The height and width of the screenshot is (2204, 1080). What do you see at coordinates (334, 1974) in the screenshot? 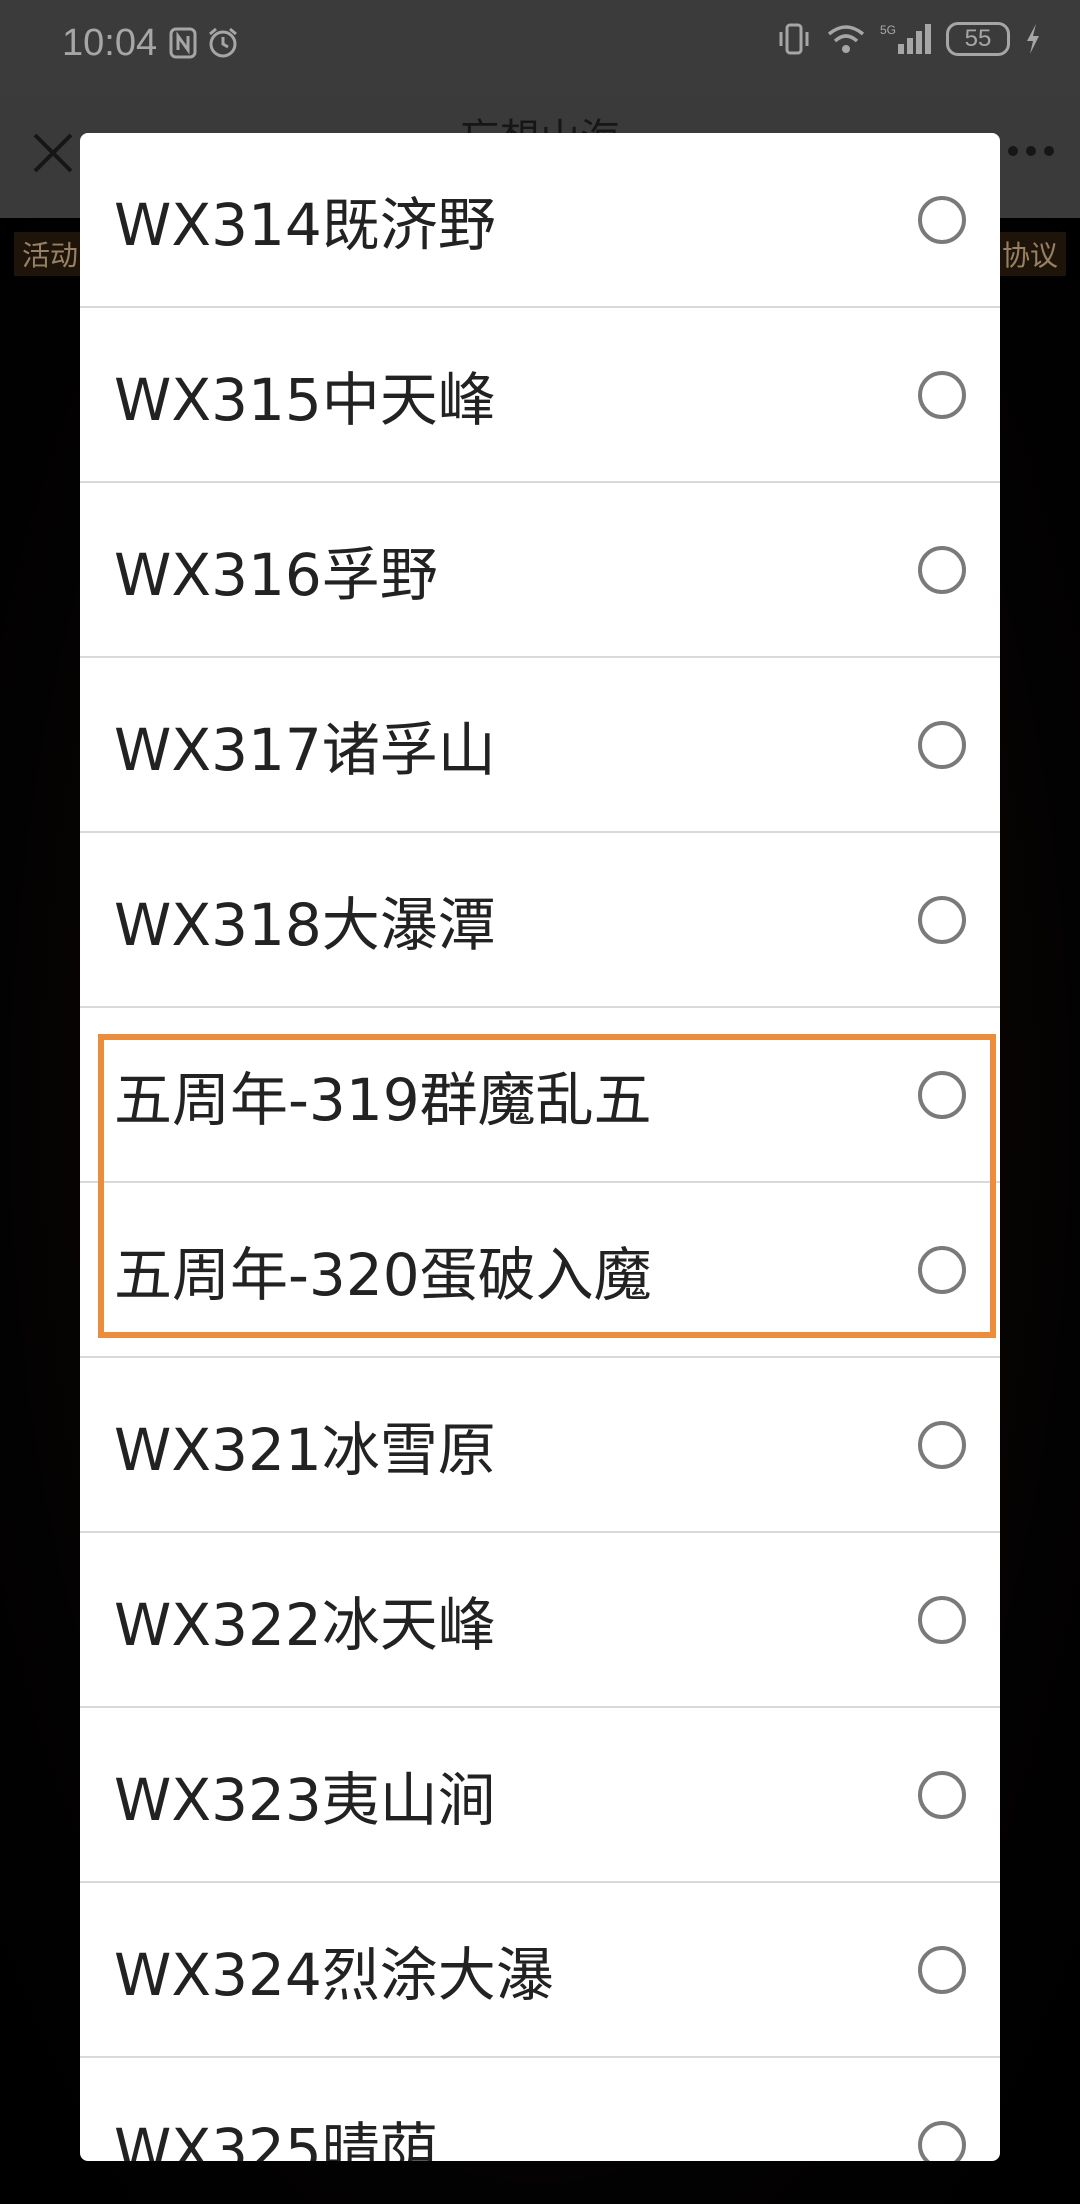
I see `server-label: WX324烈涂大瀑` at bounding box center [334, 1974].